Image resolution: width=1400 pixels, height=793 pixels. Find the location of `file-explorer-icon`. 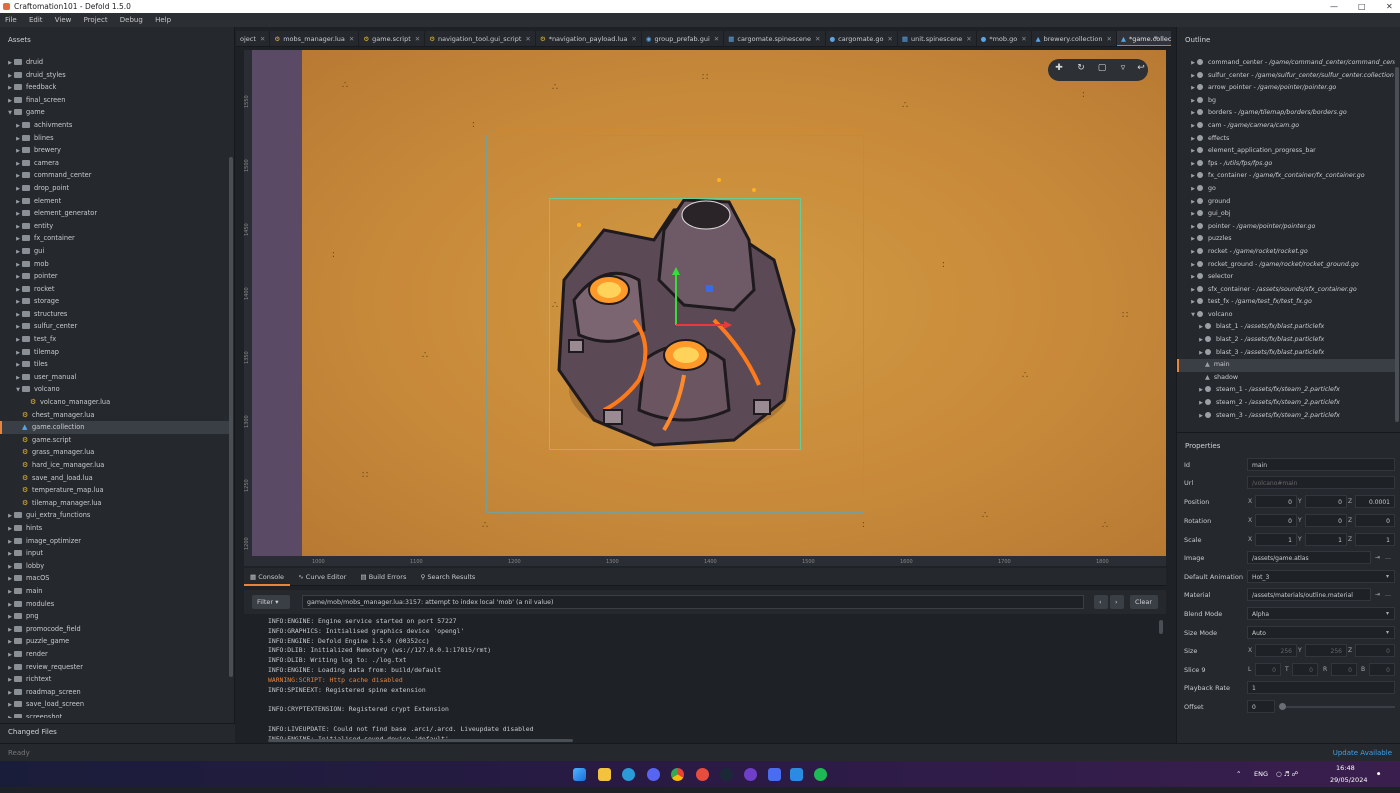

file-explorer-icon is located at coordinates (604, 774).